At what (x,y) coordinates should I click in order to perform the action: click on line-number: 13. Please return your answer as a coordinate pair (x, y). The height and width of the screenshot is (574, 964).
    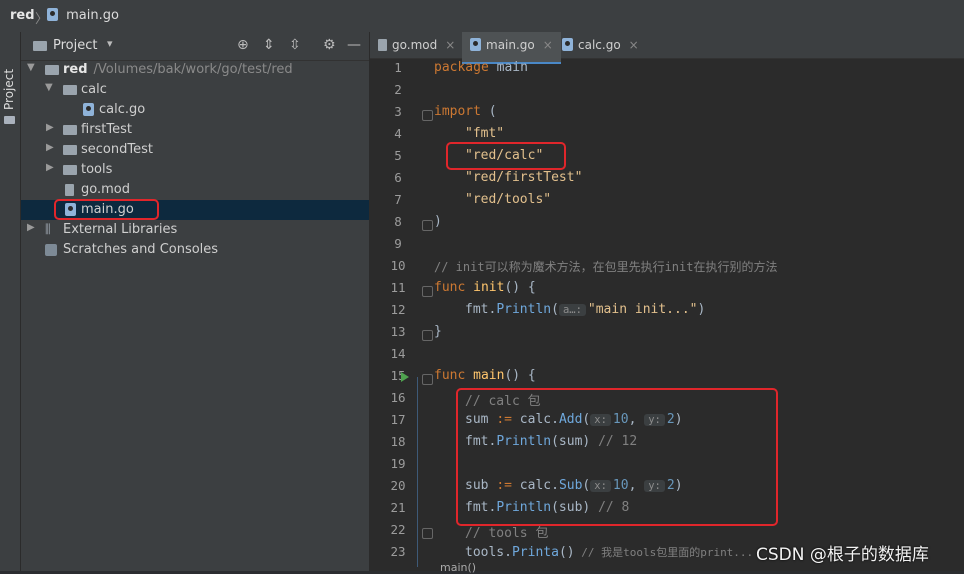
    Looking at the image, I should click on (398, 331).